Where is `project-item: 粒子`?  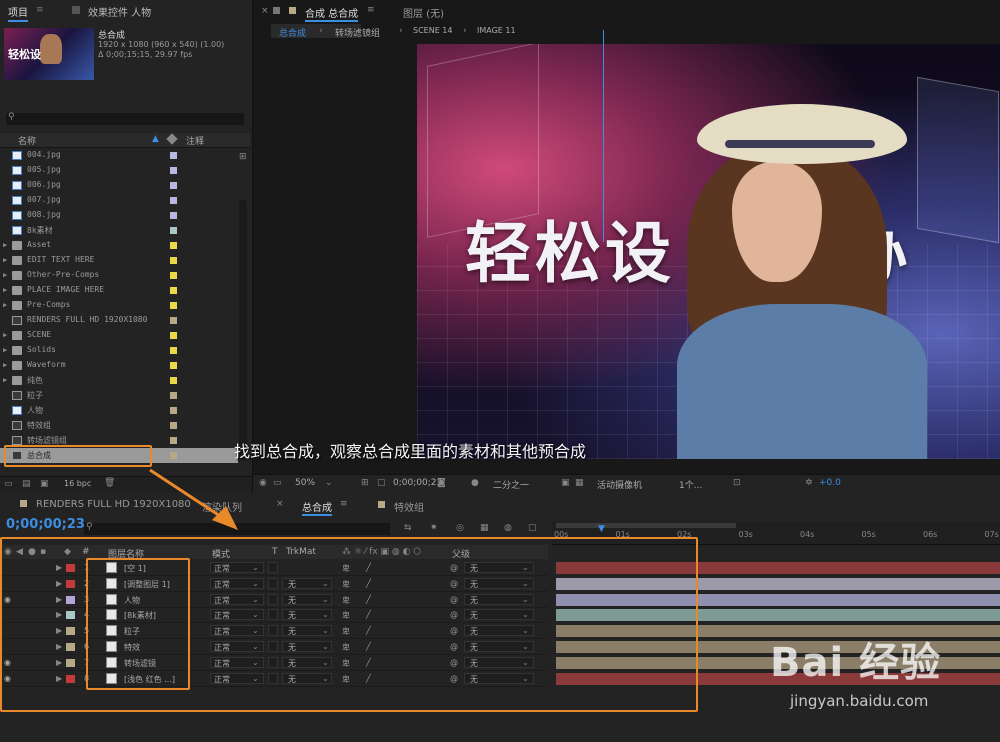 project-item: 粒子 is located at coordinates (119, 395).